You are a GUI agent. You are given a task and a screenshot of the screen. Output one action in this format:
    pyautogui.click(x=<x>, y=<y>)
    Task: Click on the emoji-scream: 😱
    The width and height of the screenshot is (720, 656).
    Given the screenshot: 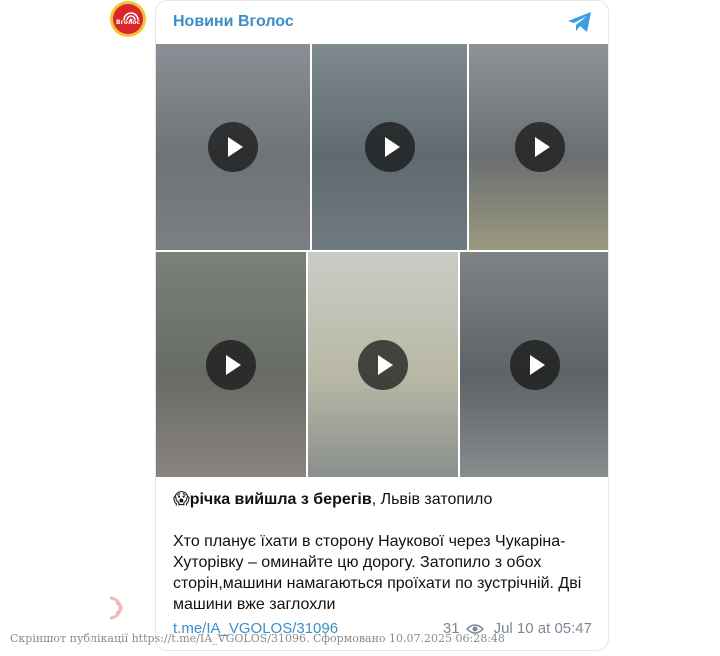 What is the action you would take?
    pyautogui.click(x=181, y=499)
    